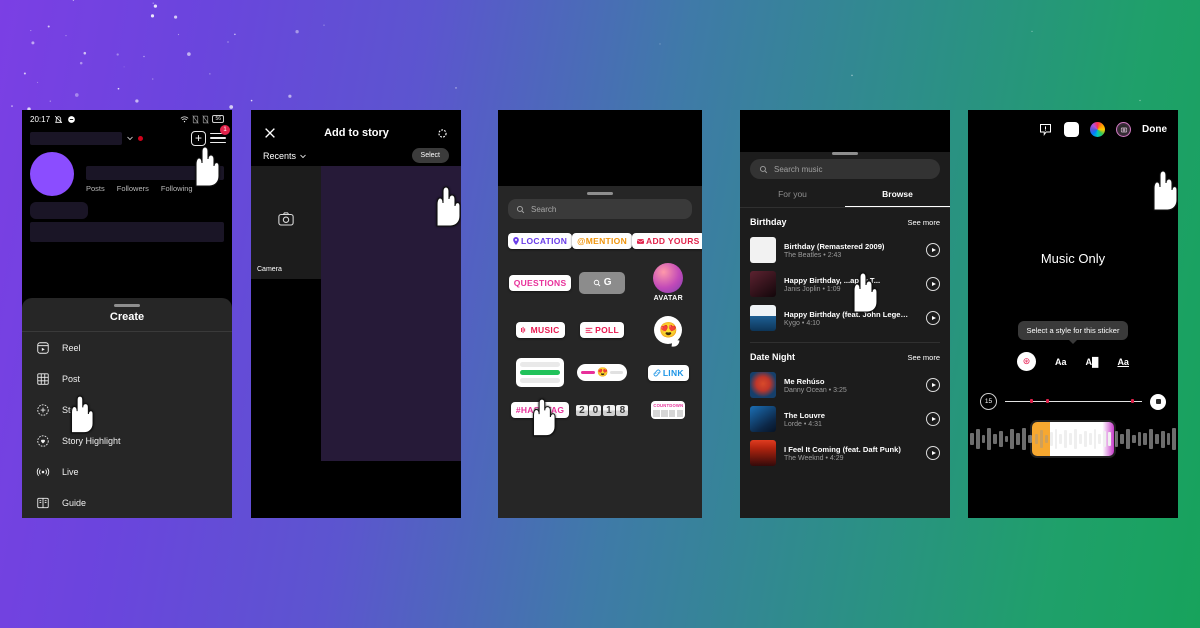 This screenshot has height=628, width=1200. What do you see at coordinates (516, 241) in the screenshot?
I see `location-pin-icon` at bounding box center [516, 241].